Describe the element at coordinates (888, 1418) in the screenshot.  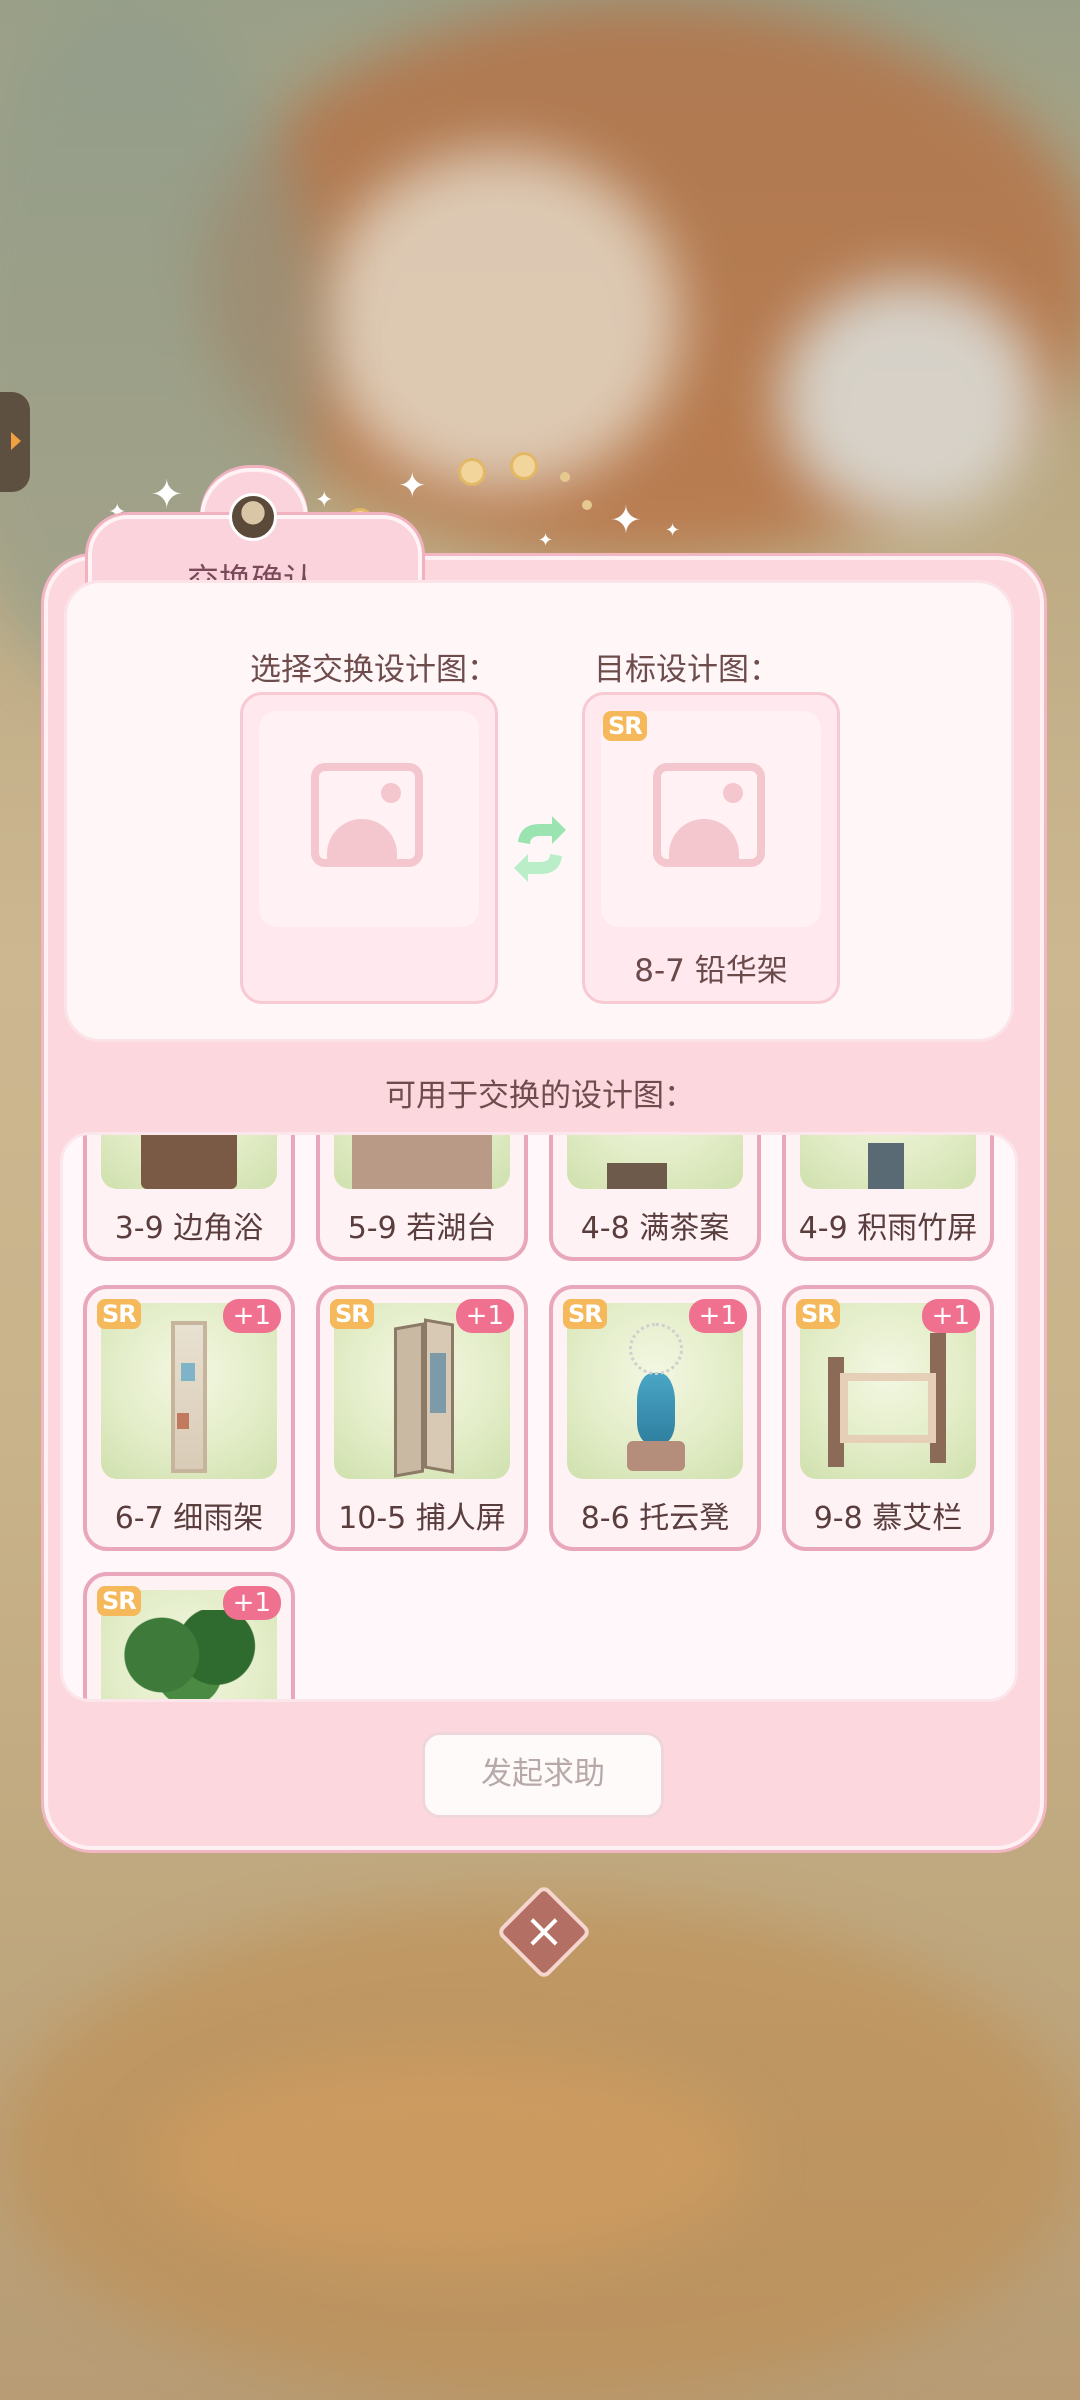
I see `design-card: SR +1 9-8 慕艾栏` at that location.